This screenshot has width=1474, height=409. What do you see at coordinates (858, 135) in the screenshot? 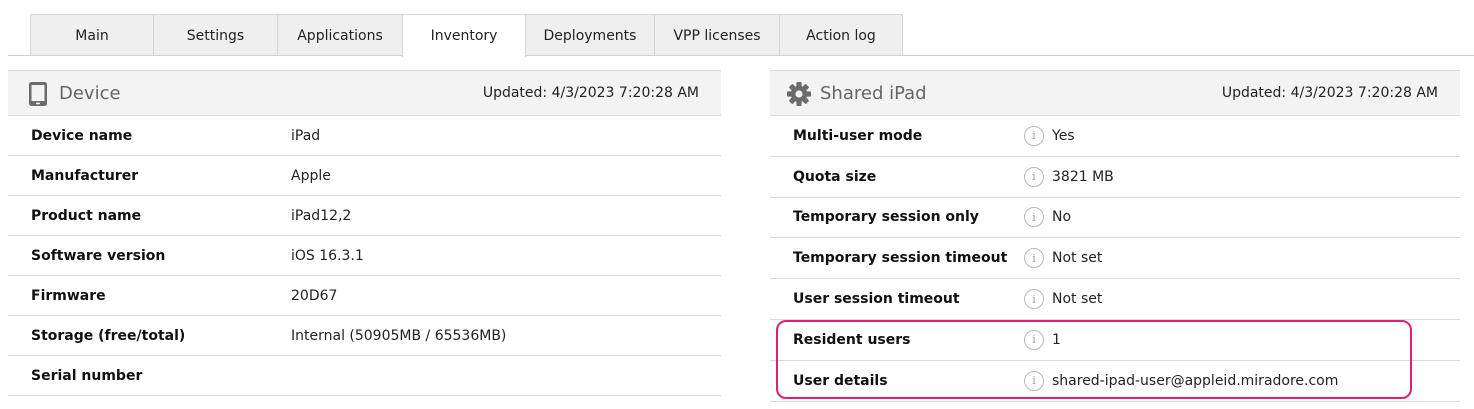
I see `row-label: Multi-user mode` at bounding box center [858, 135].